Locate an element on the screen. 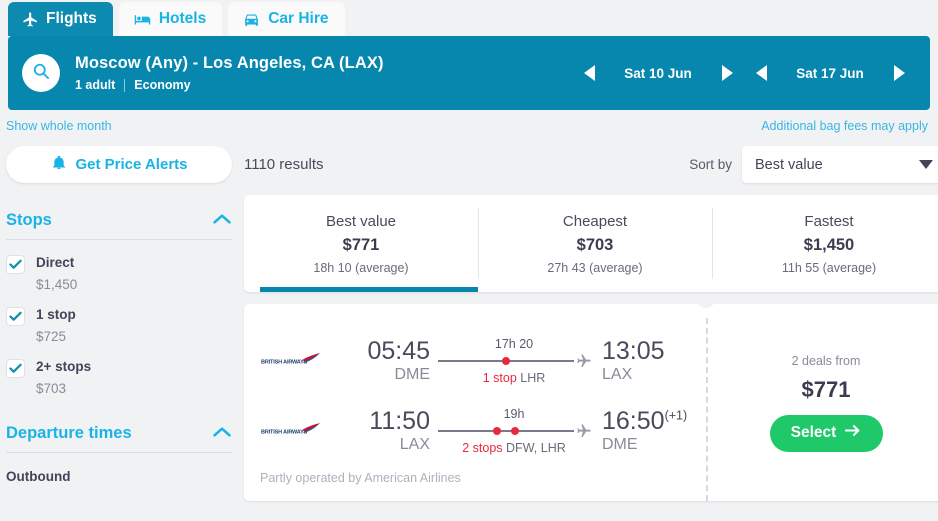  depart-next-button is located at coordinates (727, 73).